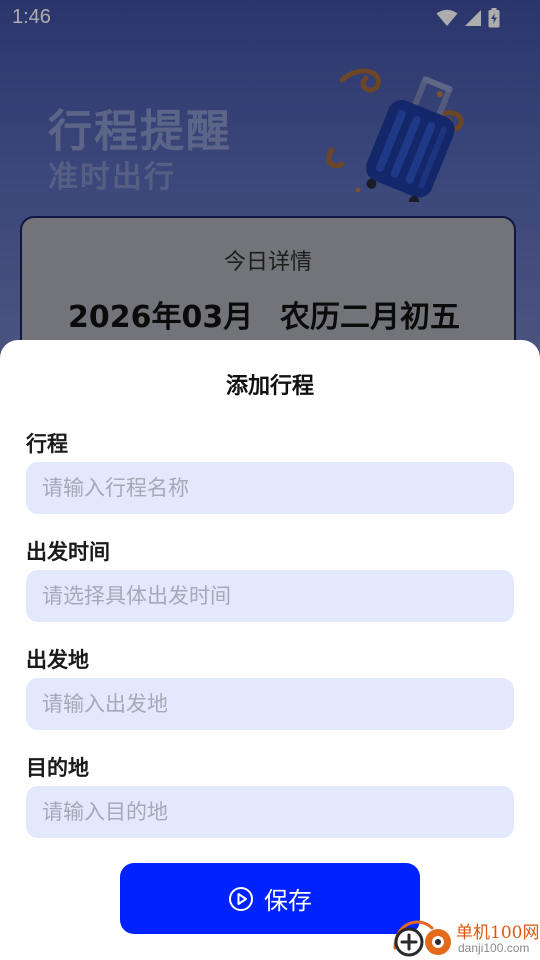 The height and width of the screenshot is (960, 540). What do you see at coordinates (494, 948) in the screenshot?
I see `watermark-url: danji100.com` at bounding box center [494, 948].